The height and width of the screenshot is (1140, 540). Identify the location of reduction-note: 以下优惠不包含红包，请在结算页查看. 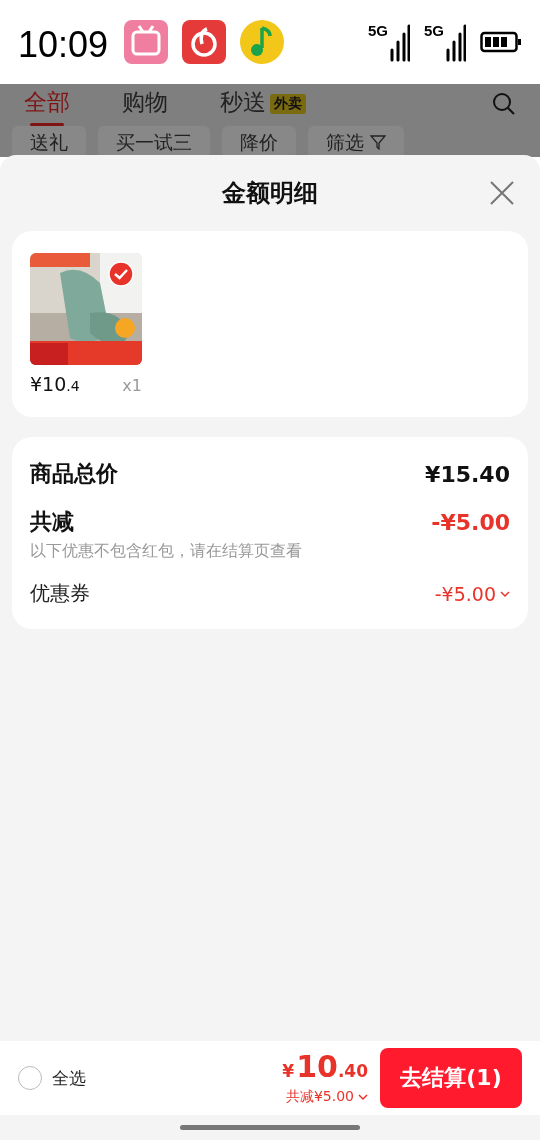
(166, 551).